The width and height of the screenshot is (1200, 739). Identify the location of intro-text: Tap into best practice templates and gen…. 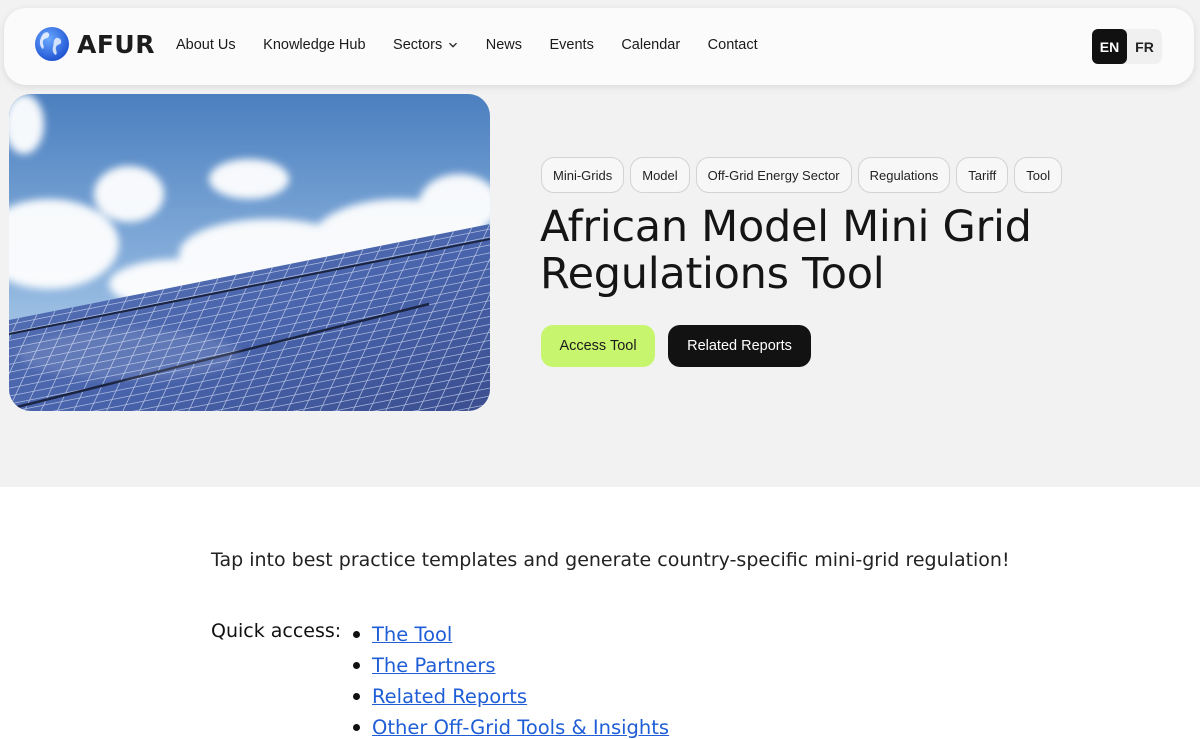
(610, 560).